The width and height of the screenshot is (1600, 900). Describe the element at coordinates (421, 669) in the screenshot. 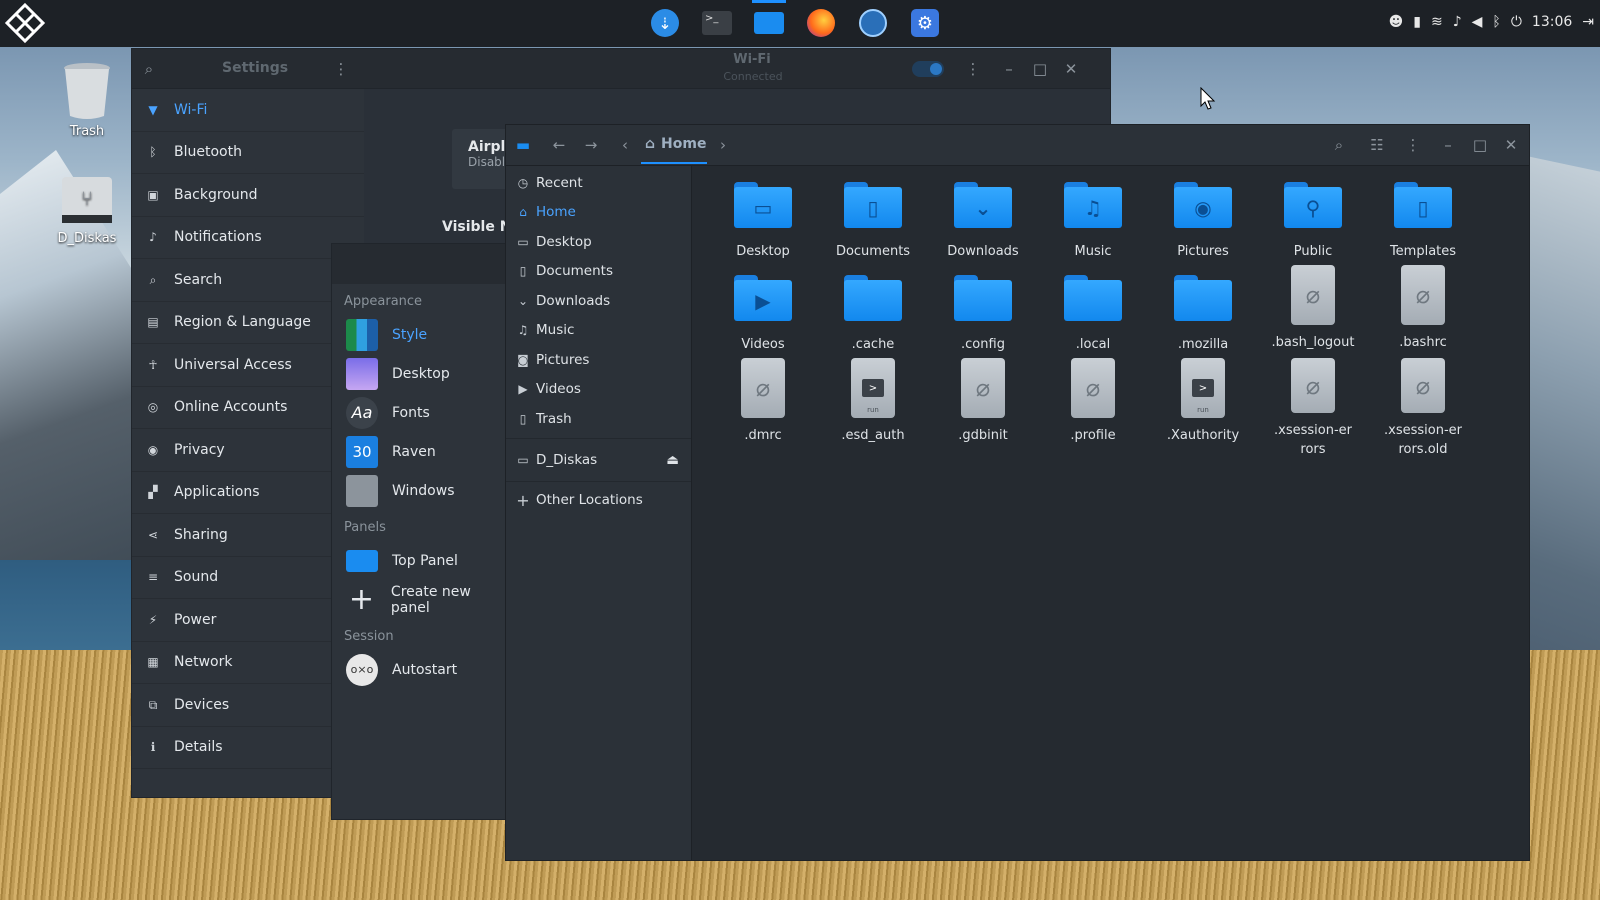

I see `tweak-autostart: o×o Autostart` at that location.